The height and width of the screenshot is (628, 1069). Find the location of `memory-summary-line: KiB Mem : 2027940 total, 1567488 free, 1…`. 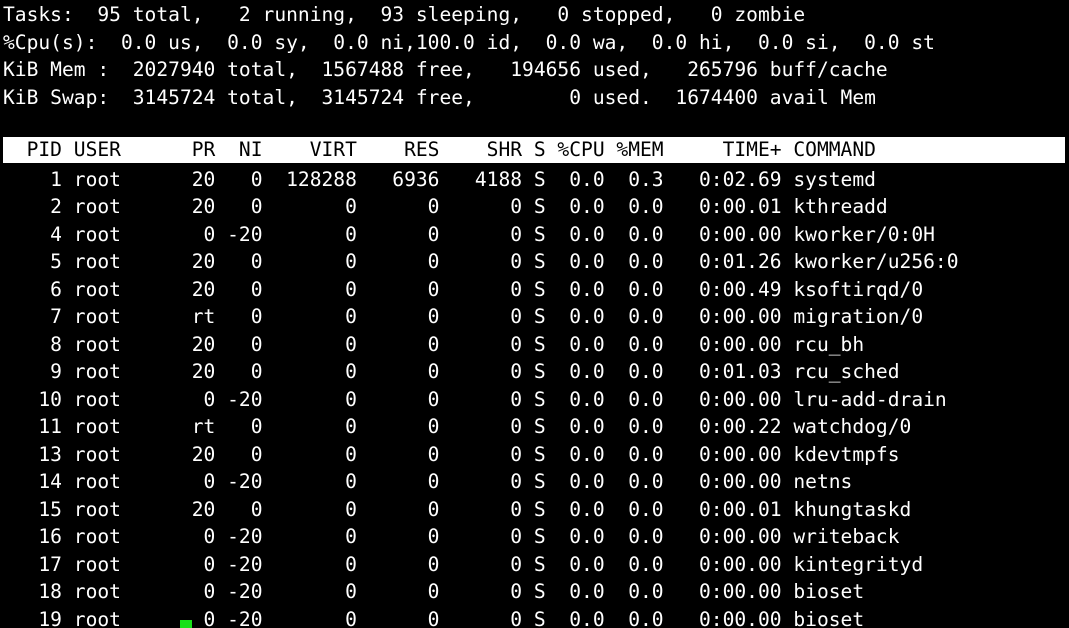

memory-summary-line: KiB Mem : 2027940 total, 1567488 free, 1… is located at coordinates (445, 69).